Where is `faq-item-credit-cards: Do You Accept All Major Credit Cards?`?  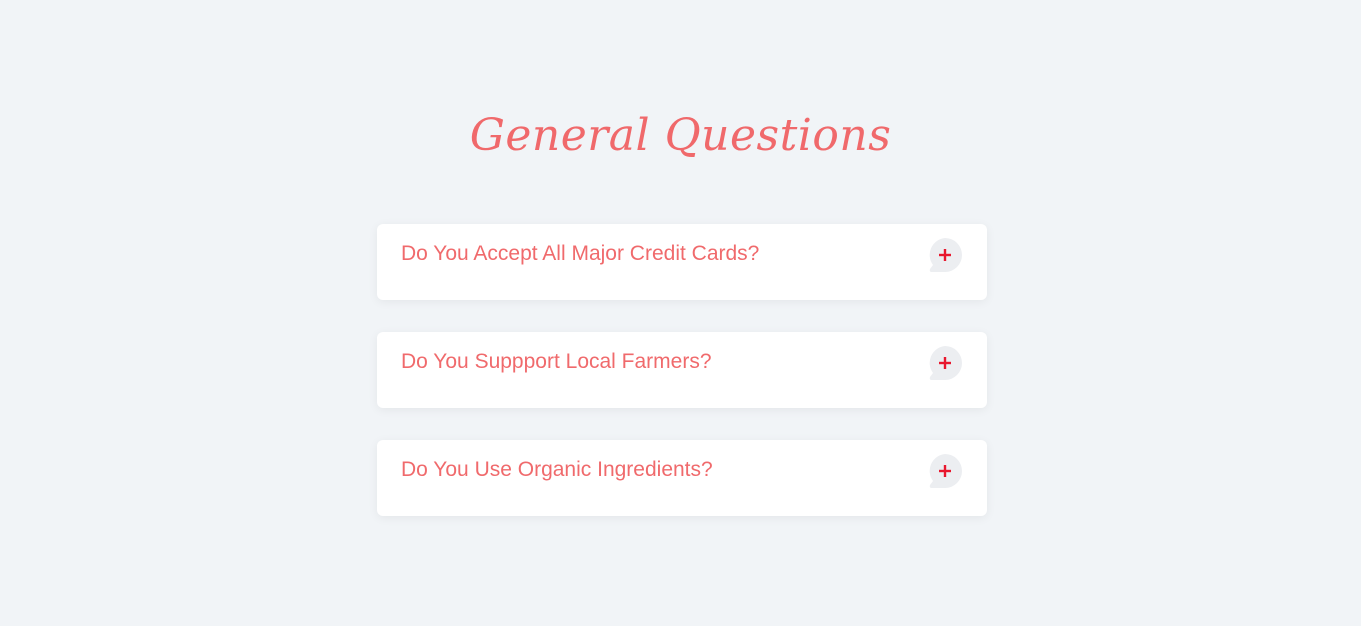
faq-item-credit-cards: Do You Accept All Major Credit Cards? is located at coordinates (682, 262).